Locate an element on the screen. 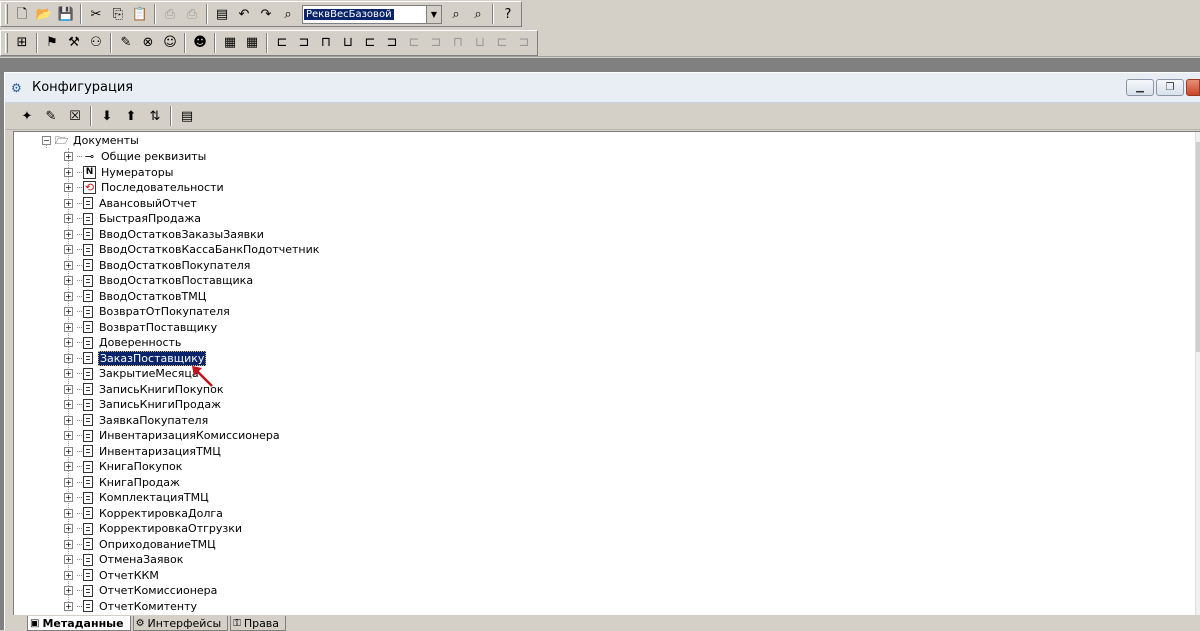 This screenshot has height=631, width=1200. syntax-helper-icon: ⚑ is located at coordinates (52, 43).